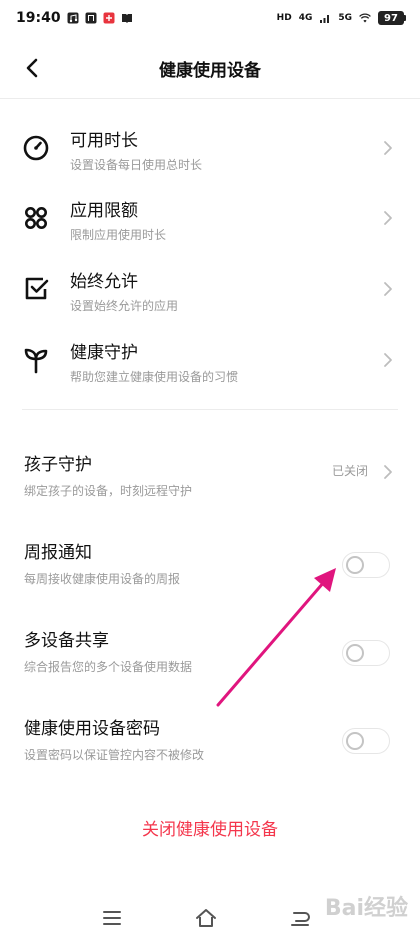 The width and height of the screenshot is (420, 940). I want to click on network-5g: 5G, so click(345, 17).